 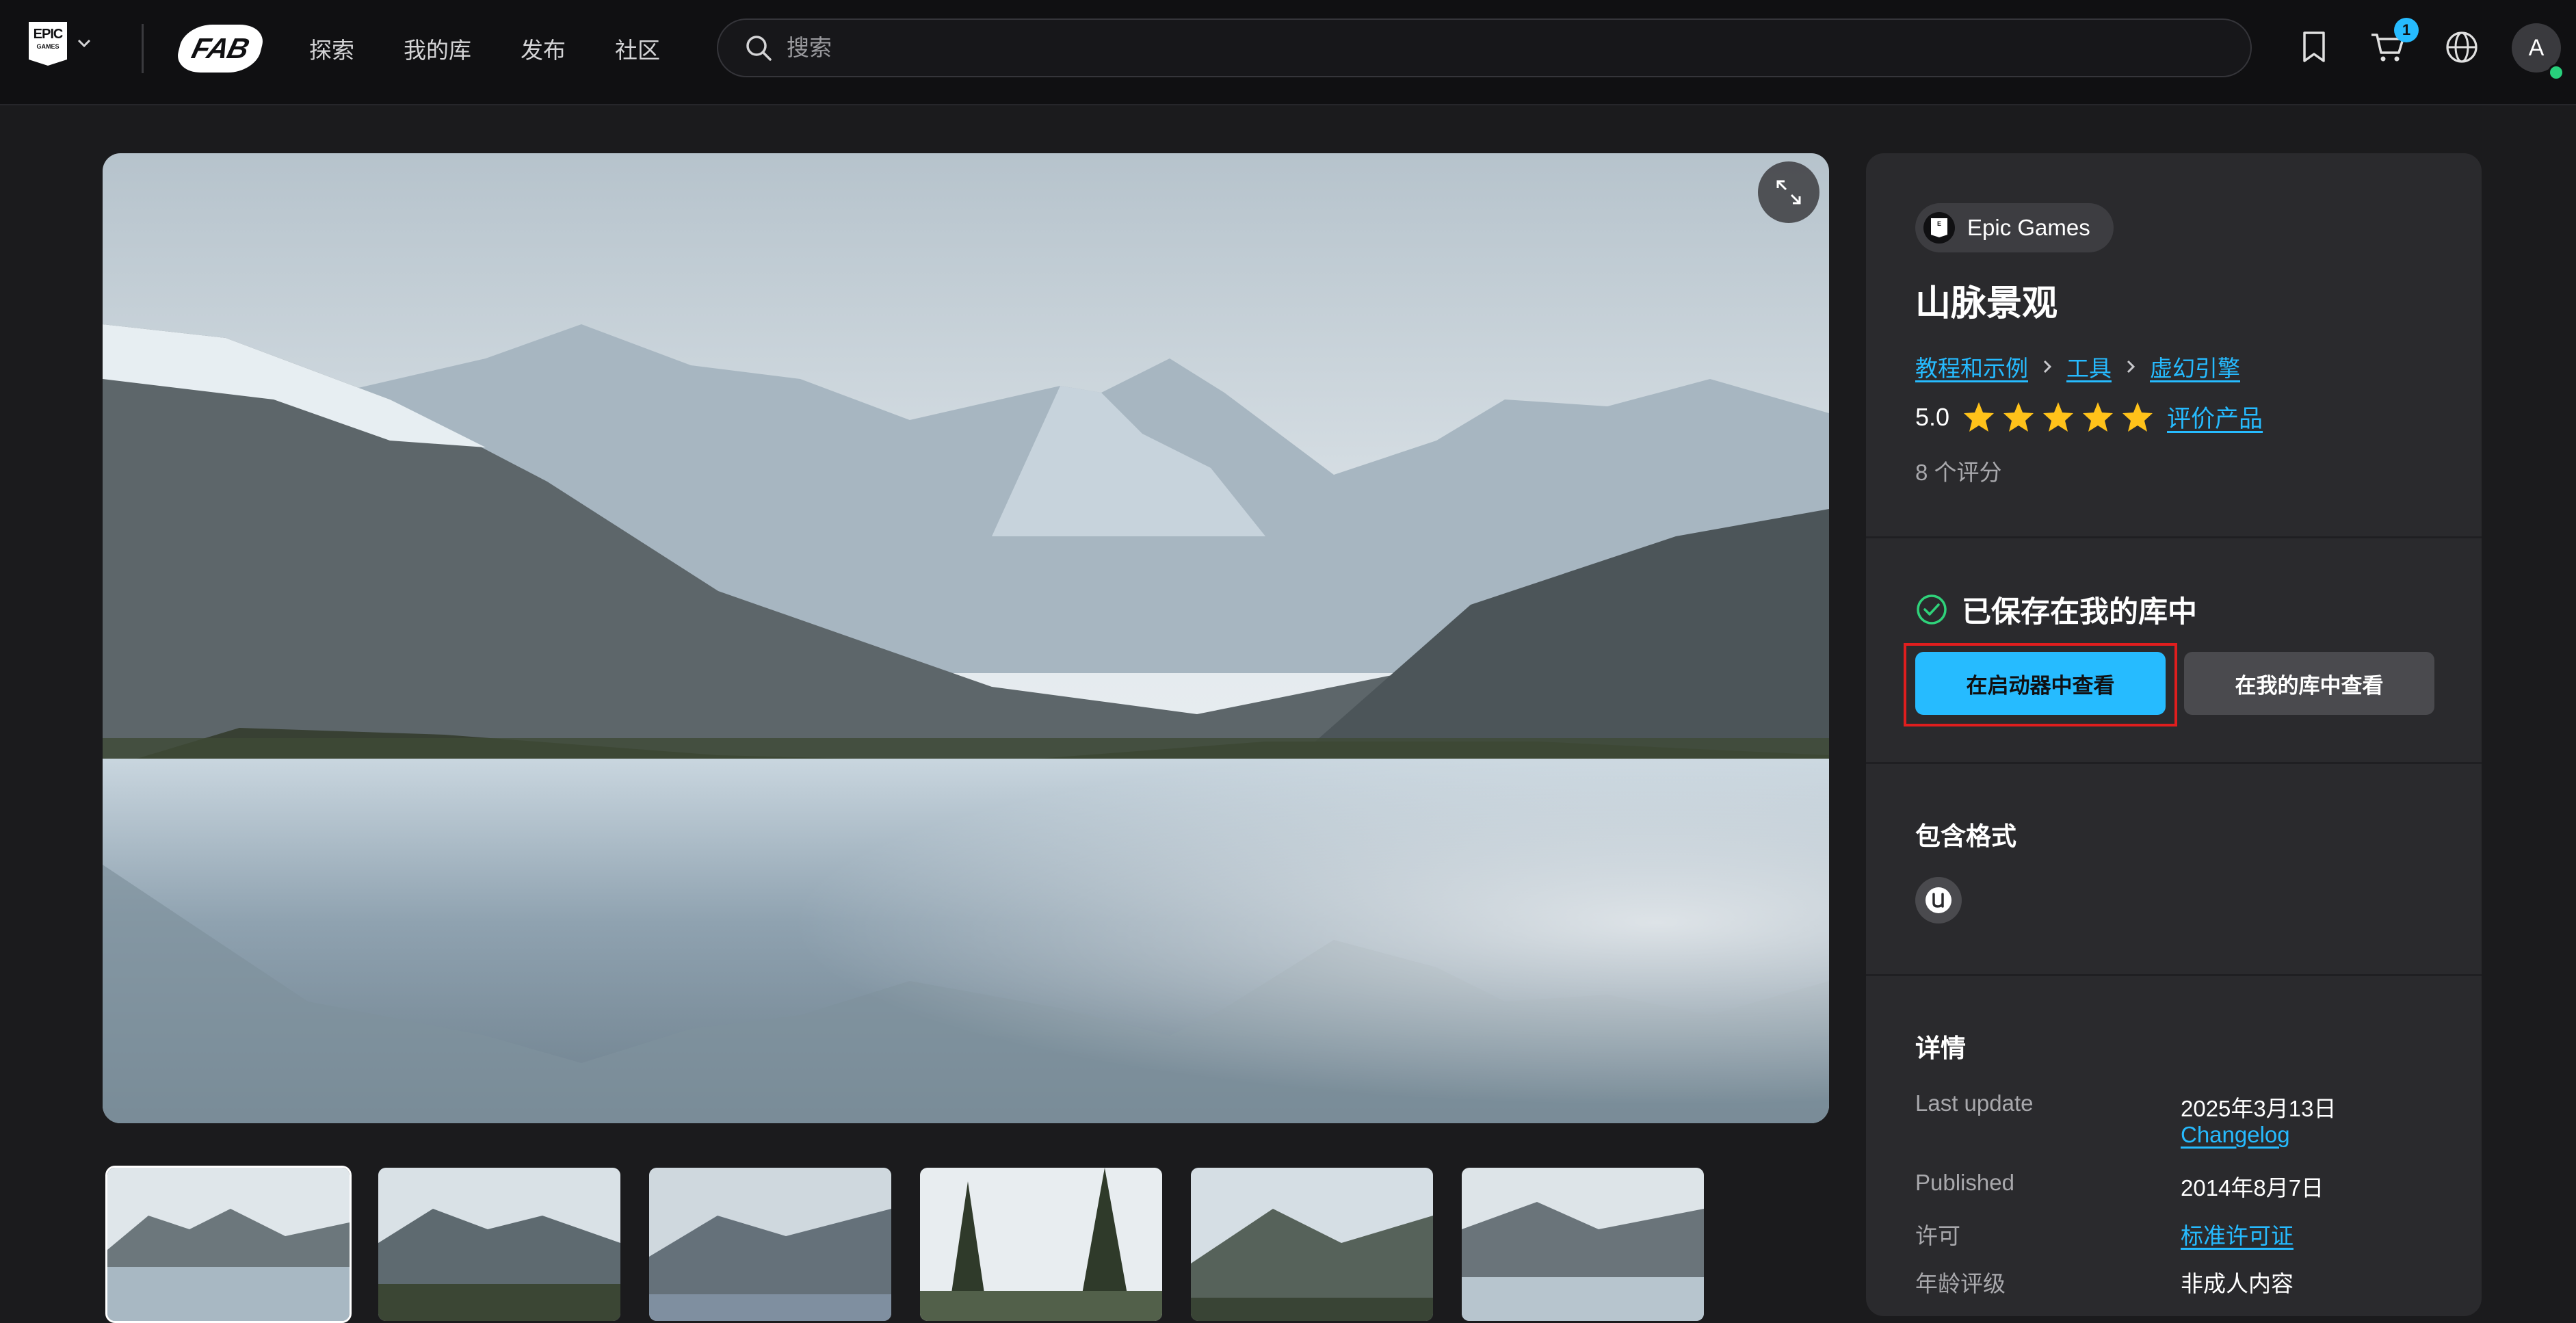 What do you see at coordinates (2259, 1109) in the screenshot?
I see `last-update-value: 2025年3月13日` at bounding box center [2259, 1109].